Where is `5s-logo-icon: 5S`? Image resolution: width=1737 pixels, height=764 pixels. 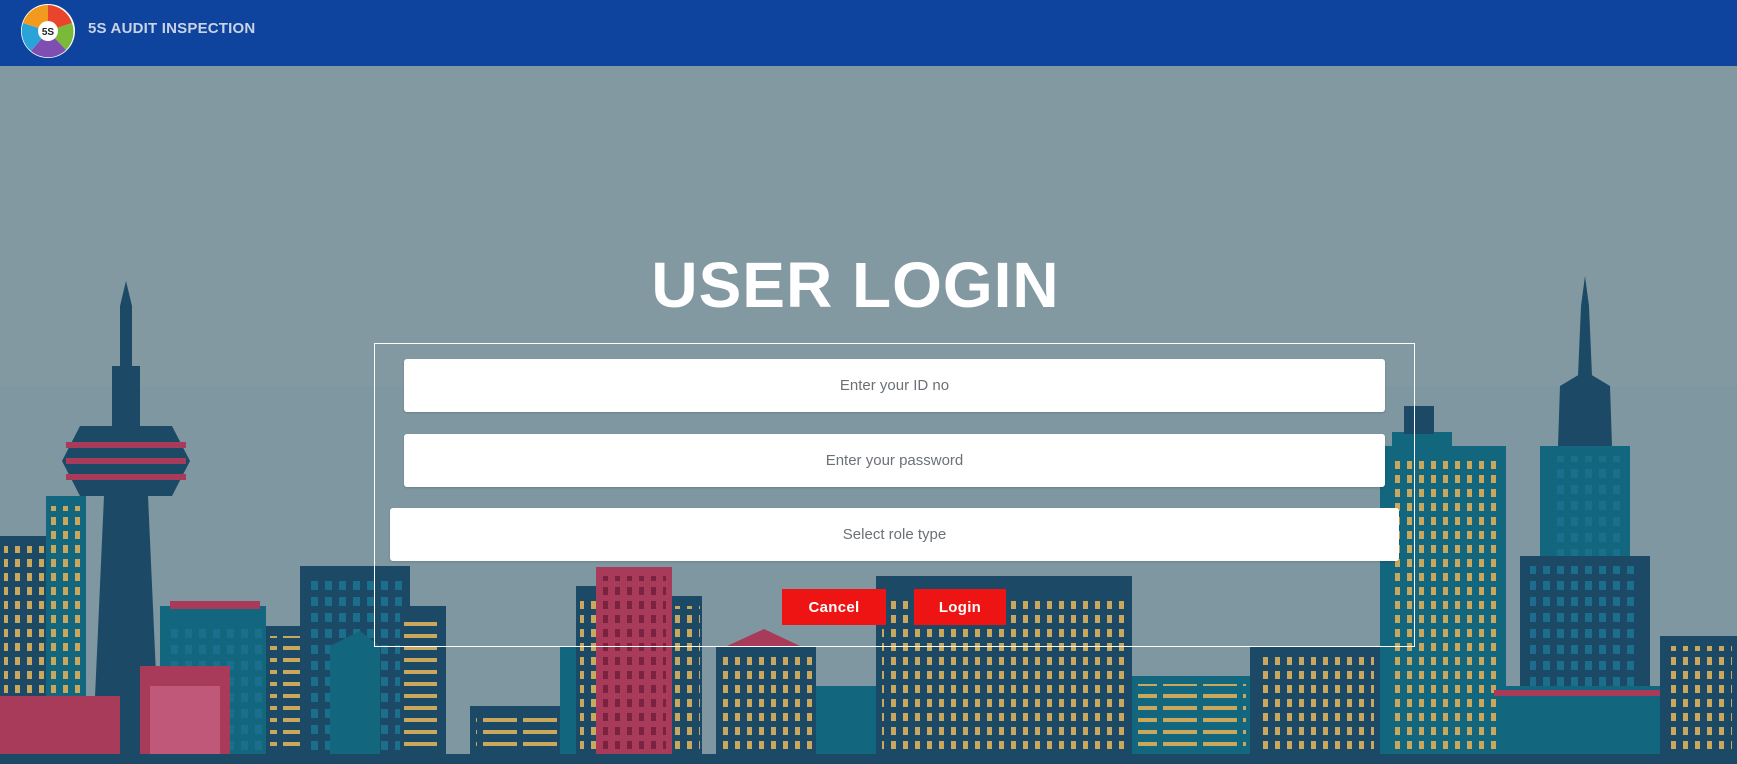 5s-logo-icon: 5S is located at coordinates (48, 31).